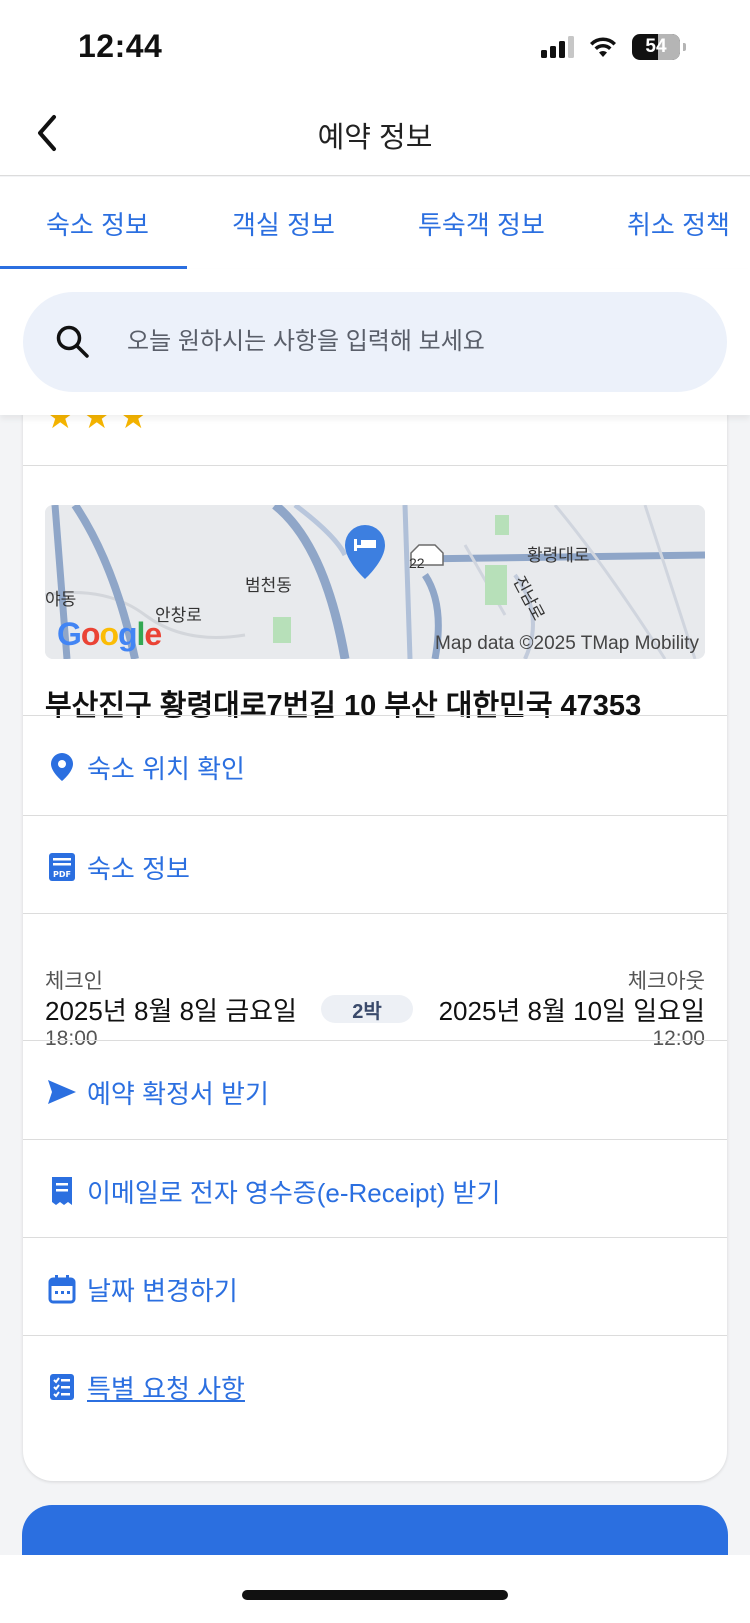 Image resolution: width=750 pixels, height=1623 pixels. Describe the element at coordinates (120, 46) in the screenshot. I see `status-time: 12:44` at that location.